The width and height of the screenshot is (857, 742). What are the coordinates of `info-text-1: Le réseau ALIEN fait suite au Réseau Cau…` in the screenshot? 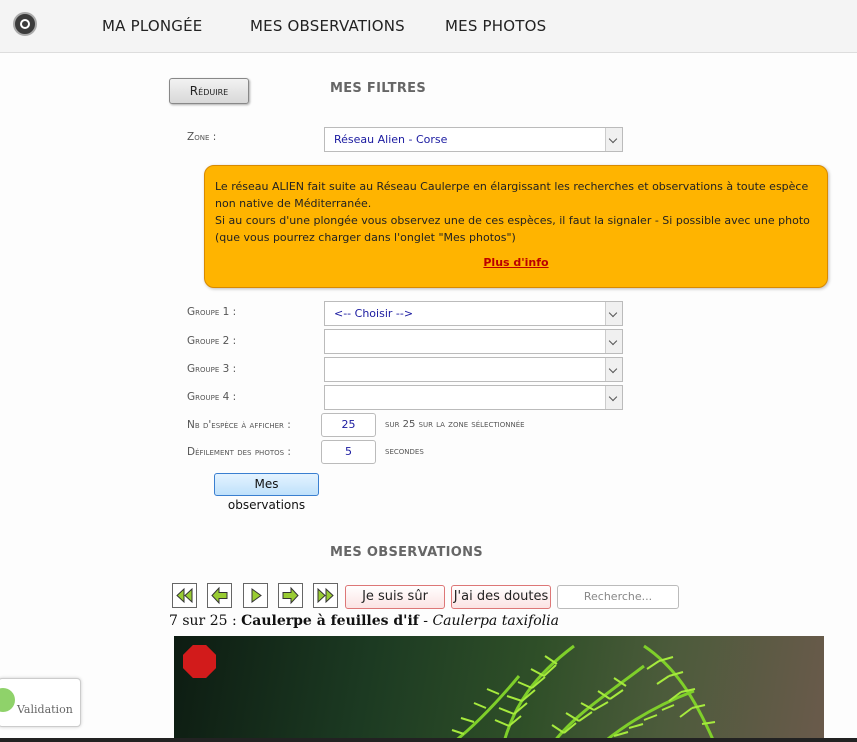 It's located at (512, 195).